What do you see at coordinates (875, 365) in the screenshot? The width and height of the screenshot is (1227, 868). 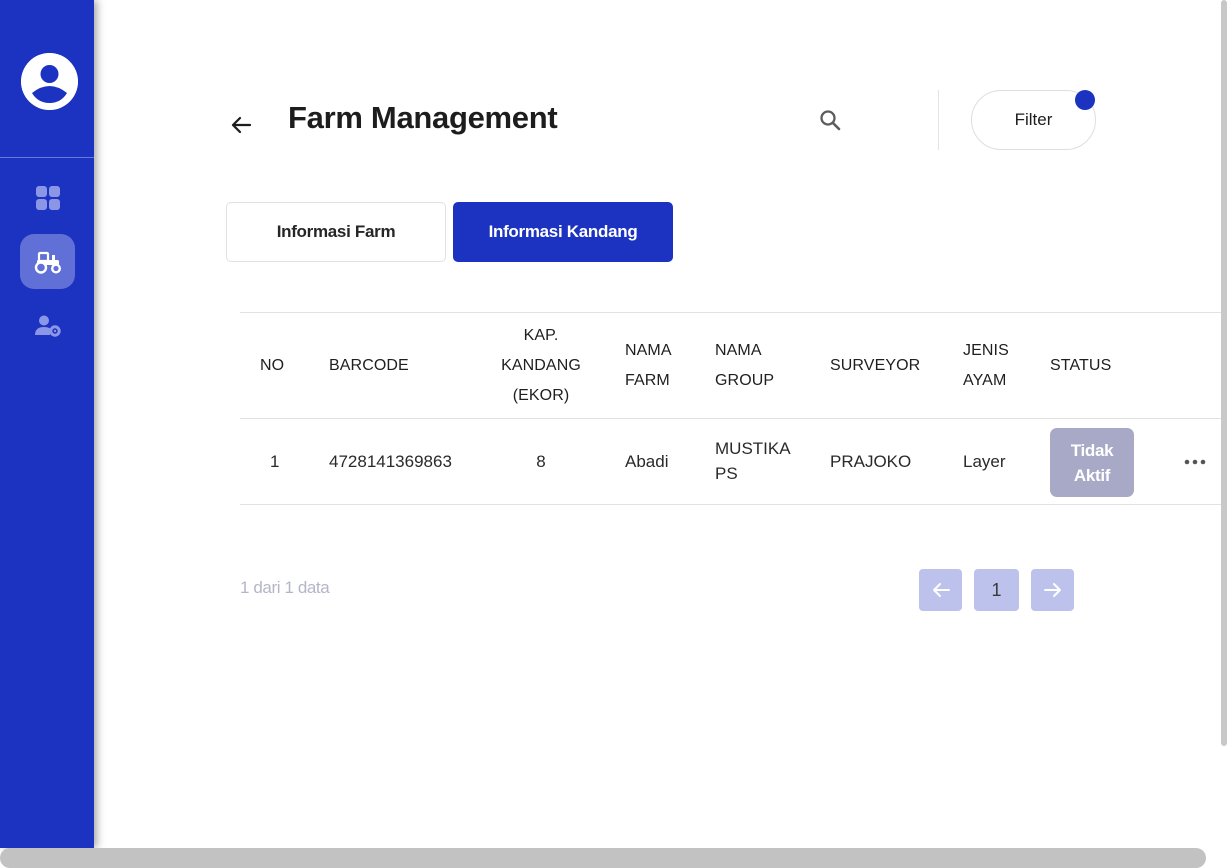 I see `column-header-surveyor: SURVEYOR` at bounding box center [875, 365].